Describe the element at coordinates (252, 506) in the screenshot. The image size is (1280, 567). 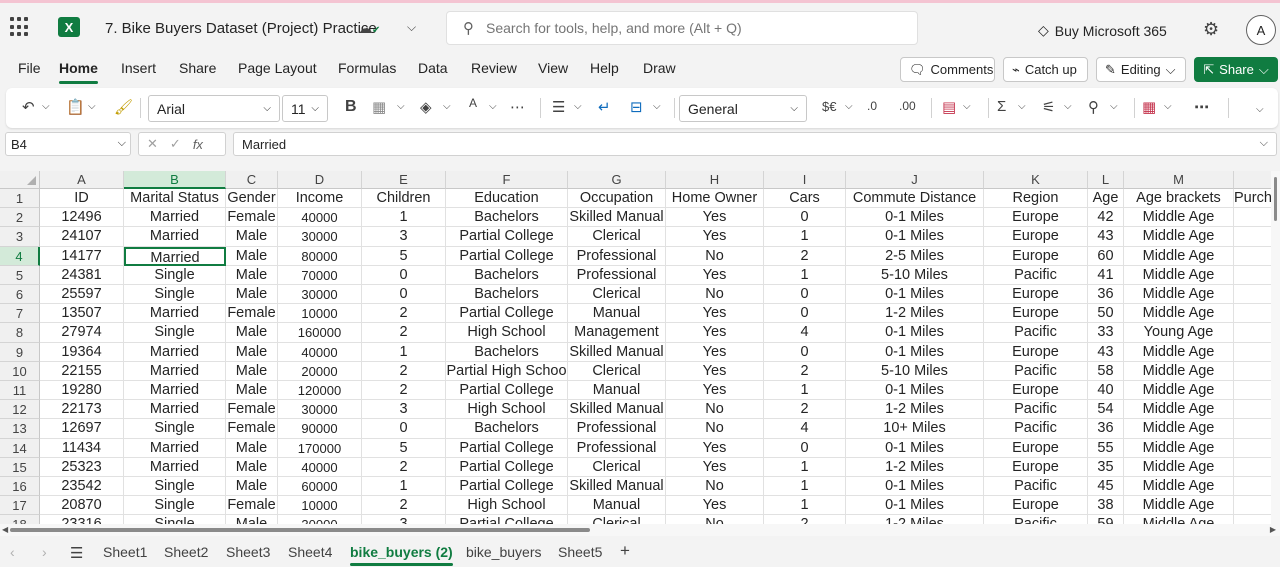
I see `data-cell: Female` at that location.